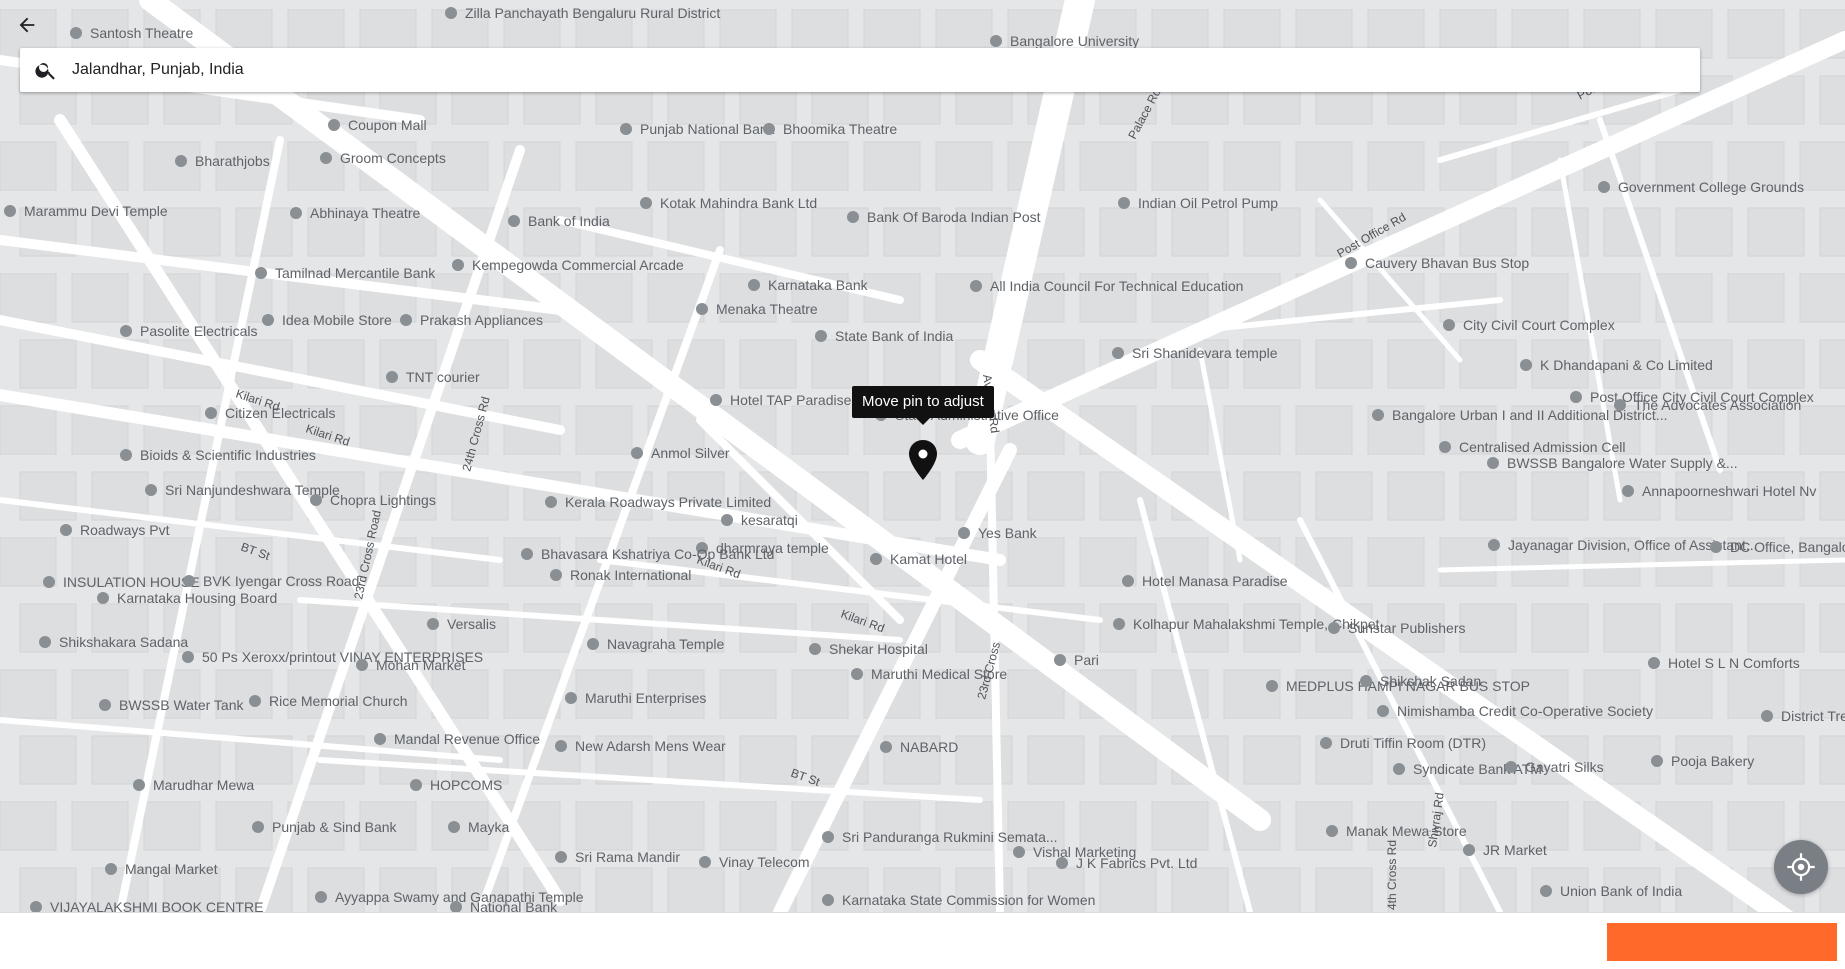 The image size is (1845, 969). What do you see at coordinates (923, 460) in the screenshot?
I see `map-pin-icon` at bounding box center [923, 460].